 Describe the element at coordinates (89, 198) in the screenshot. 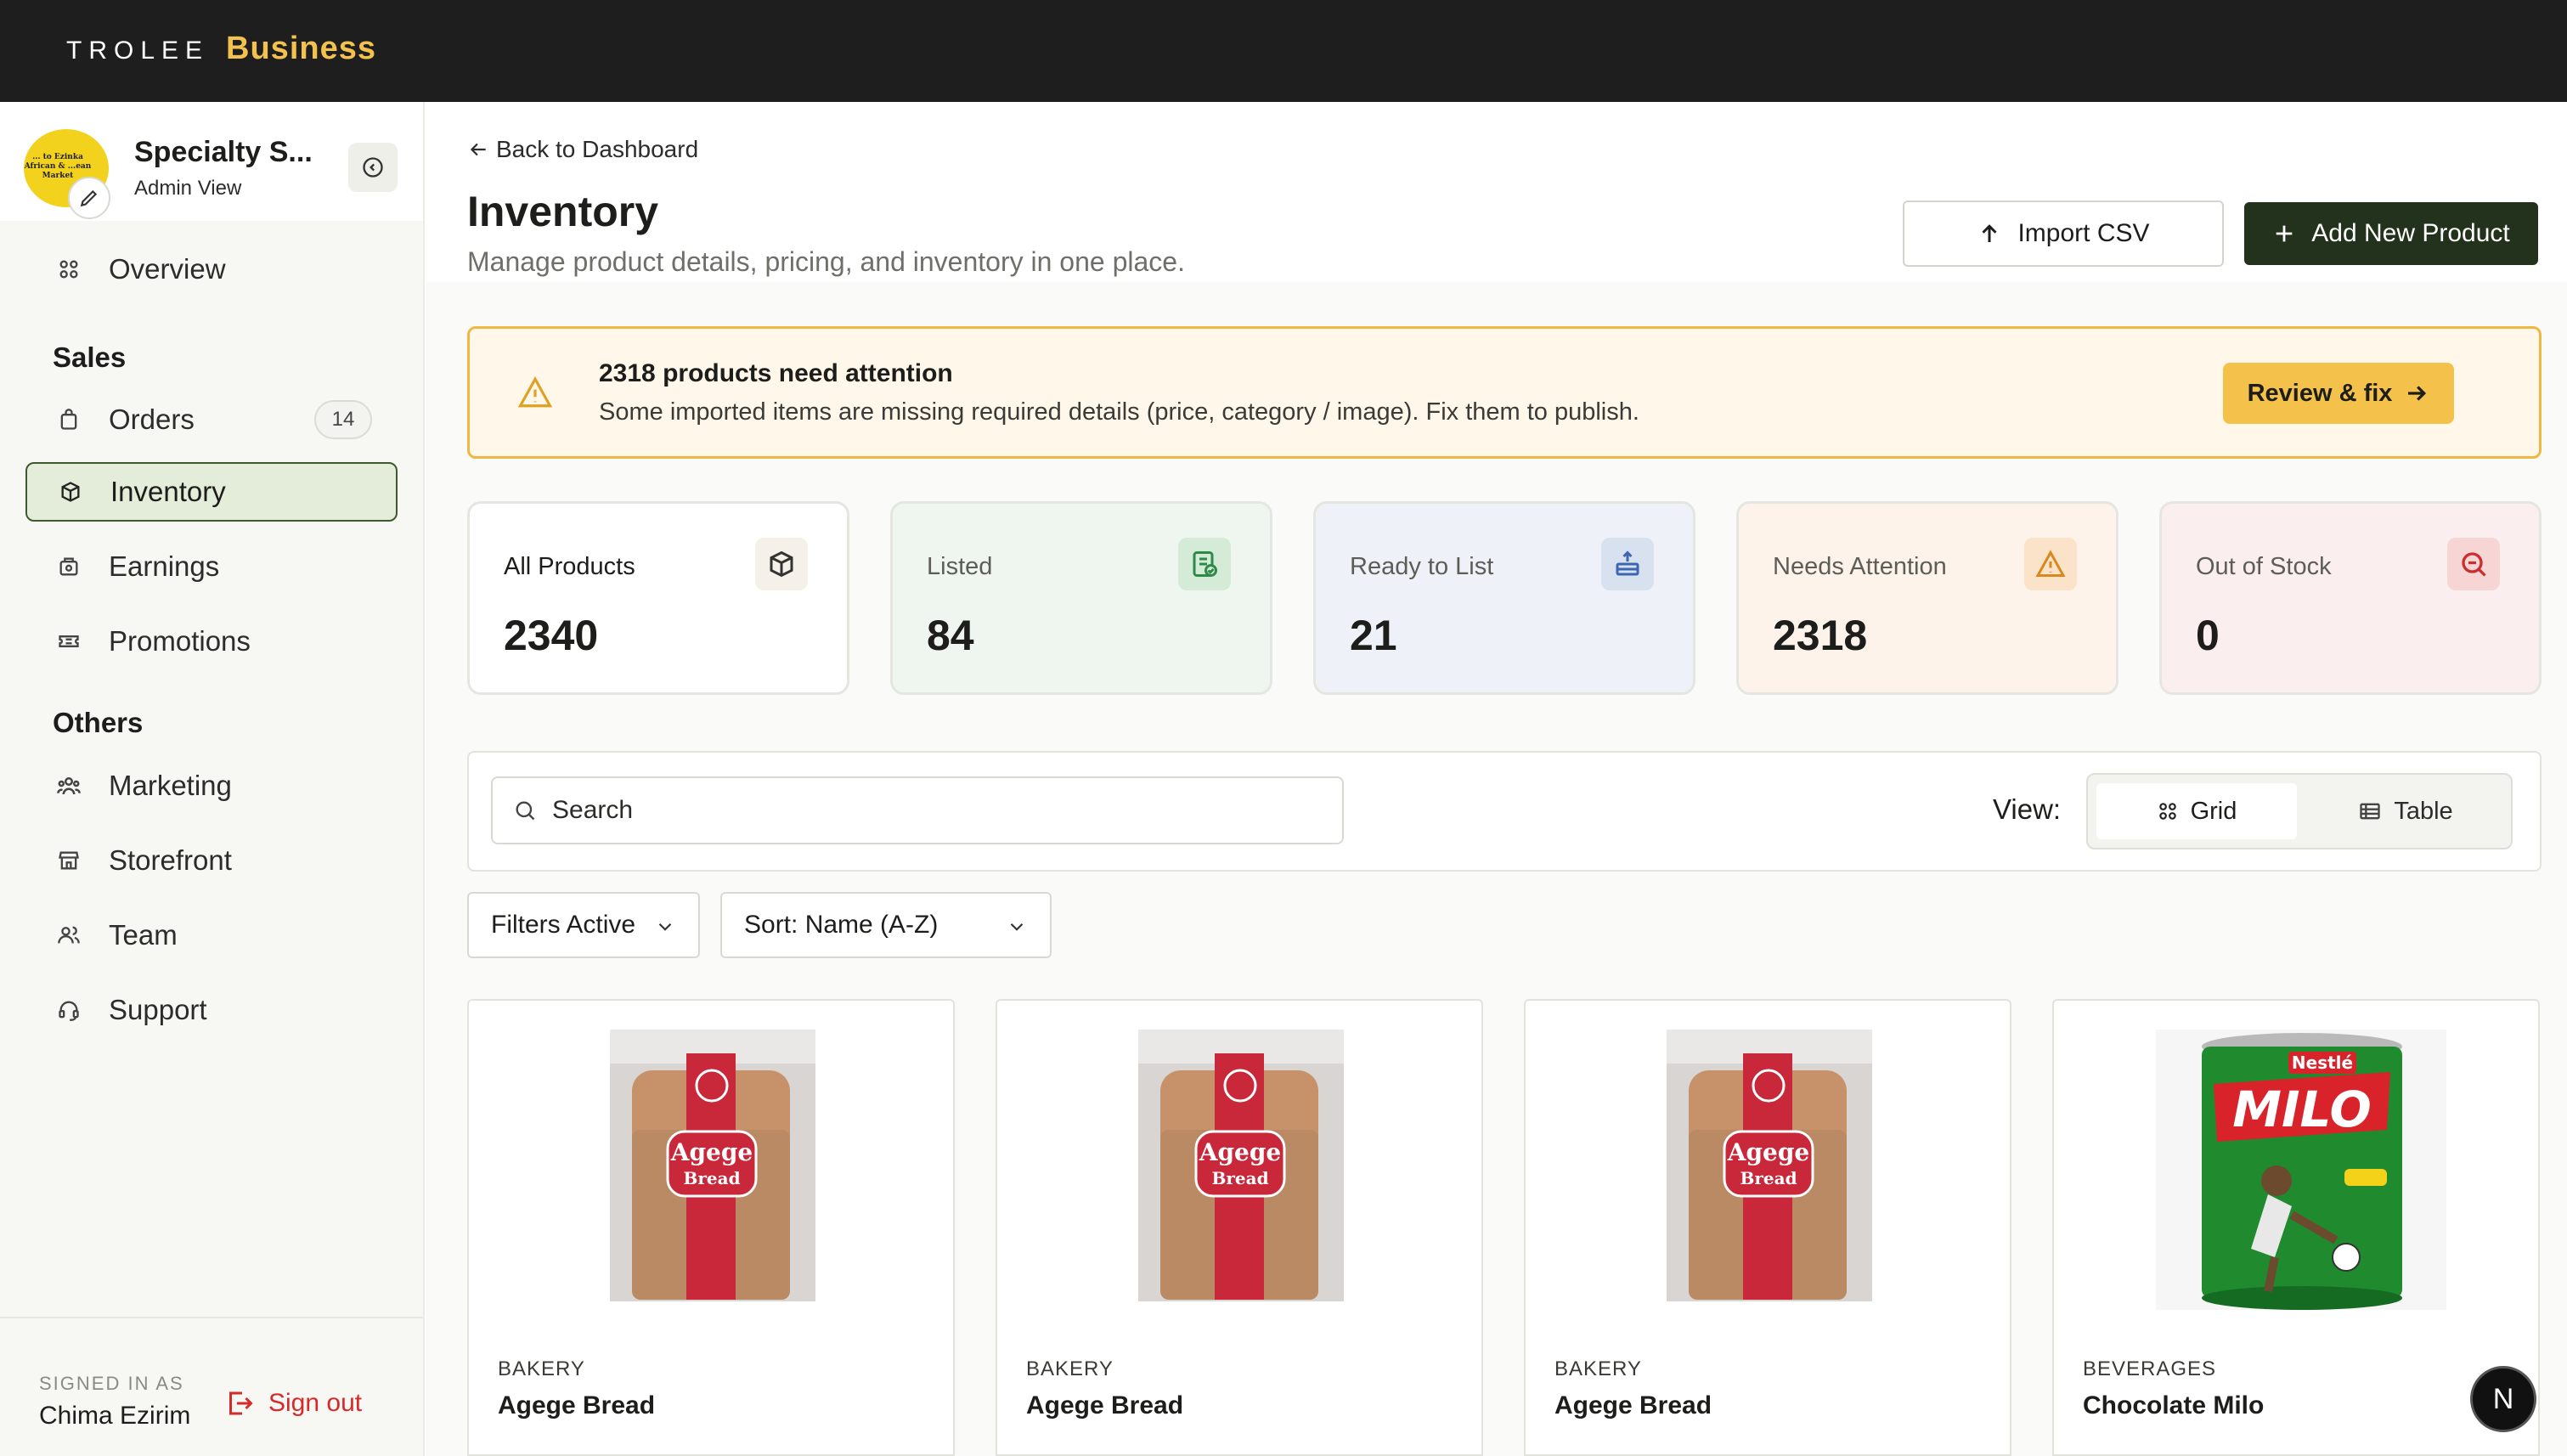

I see `edit-avatar-button` at that location.